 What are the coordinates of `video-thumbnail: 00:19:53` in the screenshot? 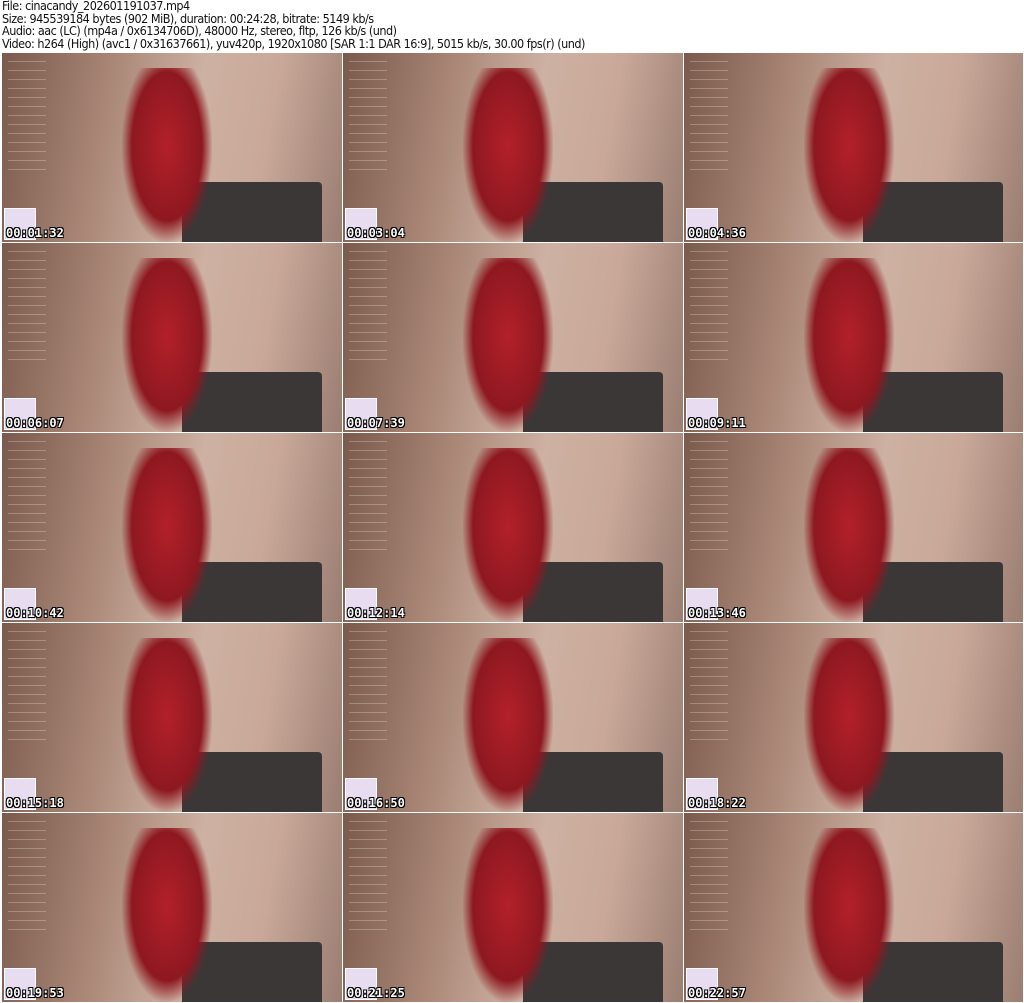 It's located at (172, 907).